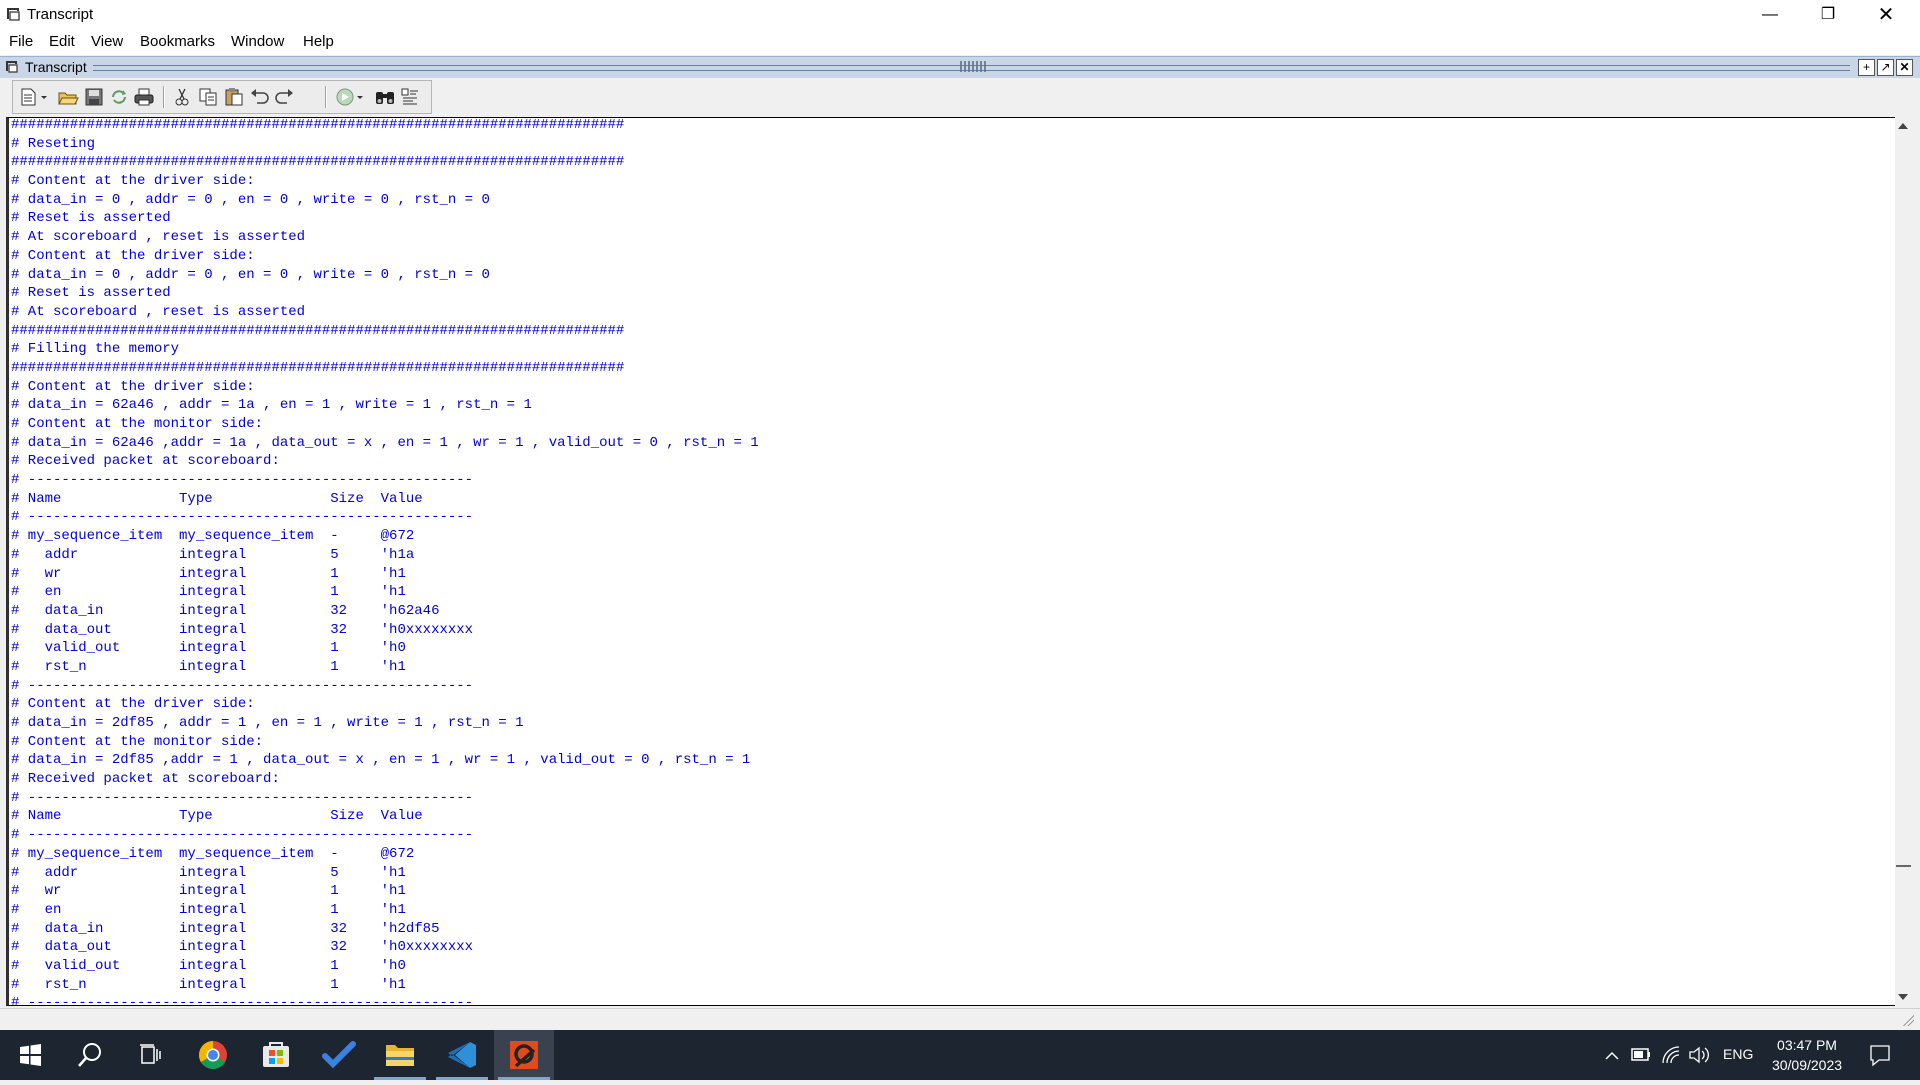 The height and width of the screenshot is (1085, 1920). Describe the element at coordinates (410, 97) in the screenshot. I see `format-icon` at that location.